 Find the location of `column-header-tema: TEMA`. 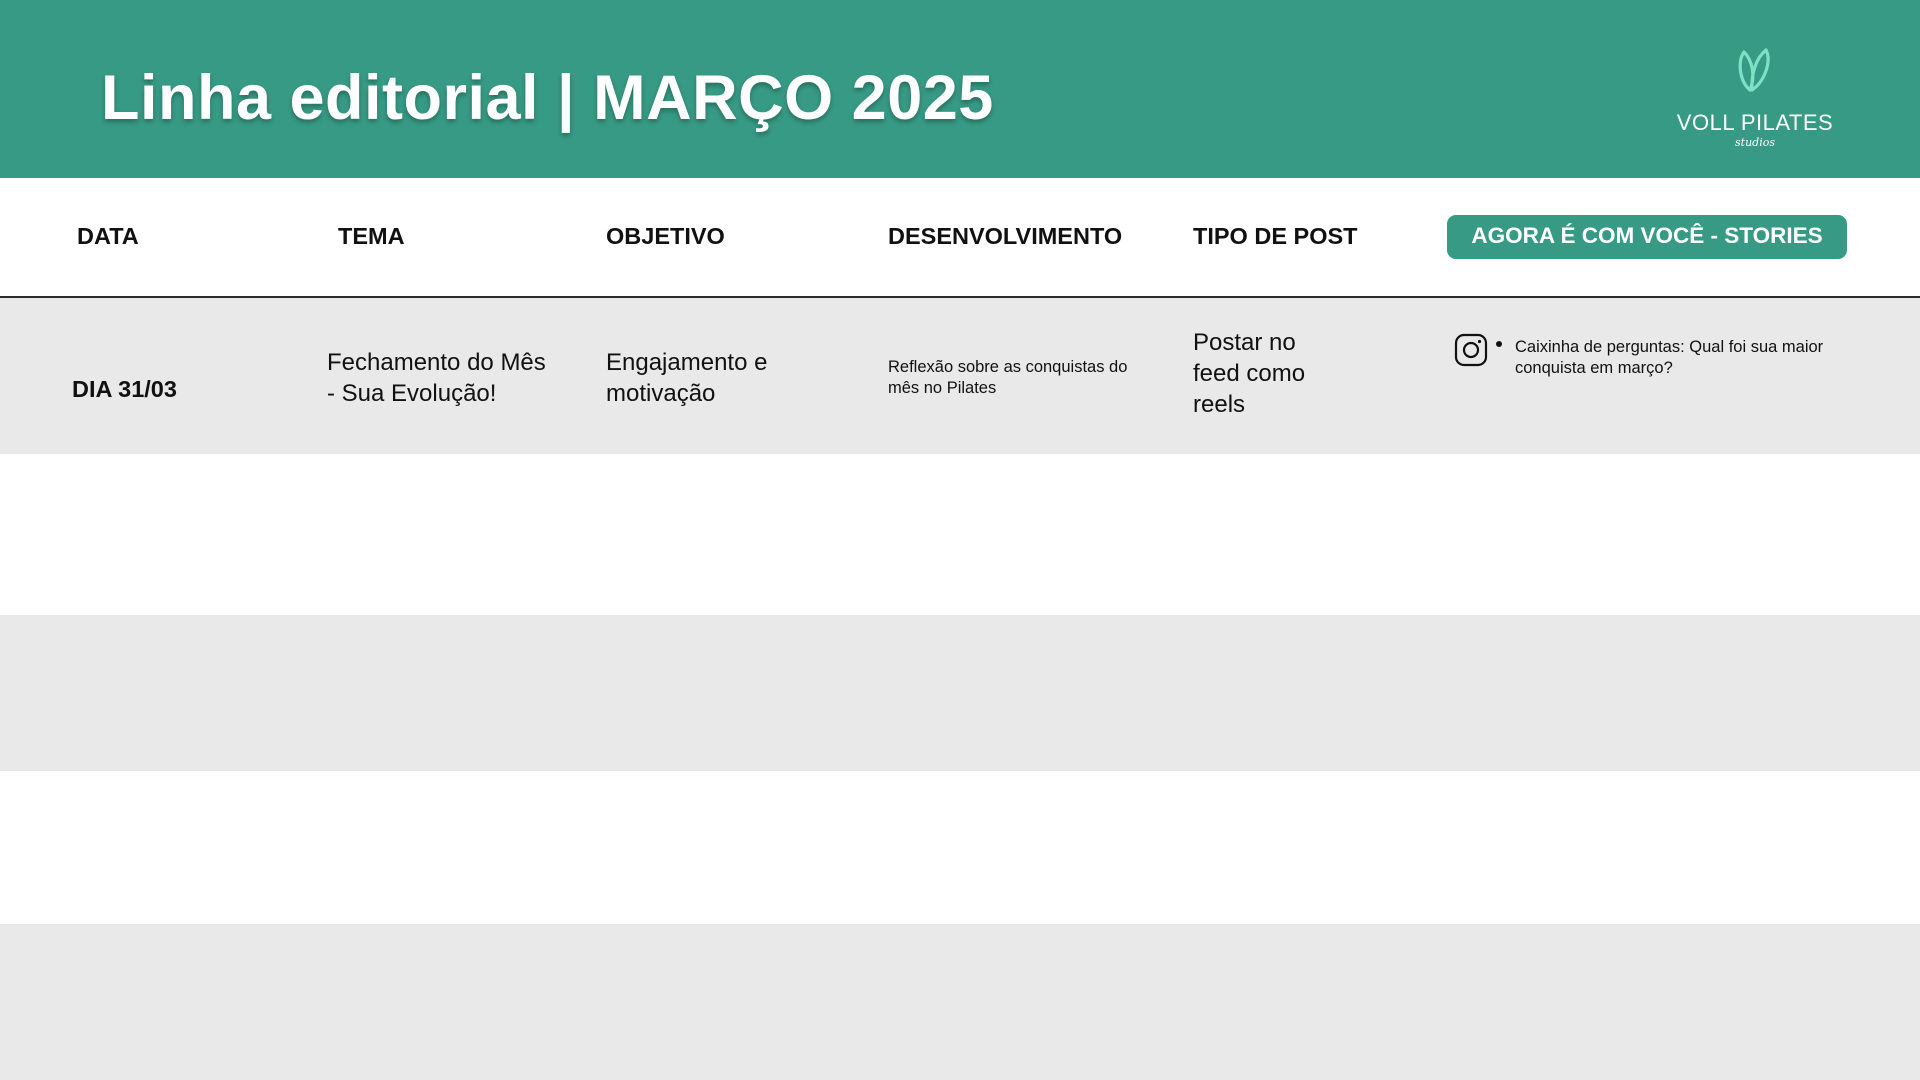

column-header-tema: TEMA is located at coordinates (371, 236).